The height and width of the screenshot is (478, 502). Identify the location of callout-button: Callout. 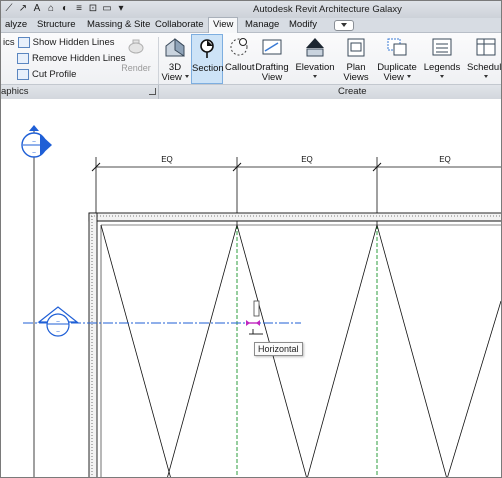
(240, 54).